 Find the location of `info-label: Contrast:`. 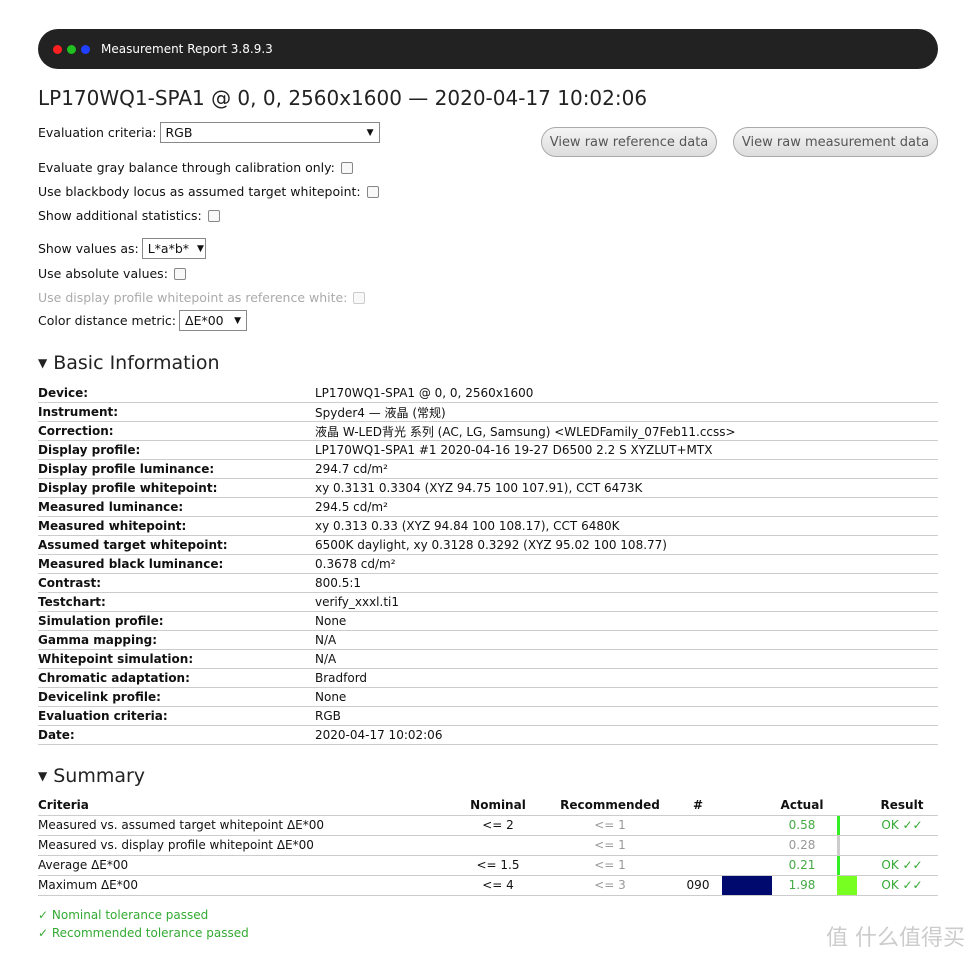

info-label: Contrast: is located at coordinates (70, 583).